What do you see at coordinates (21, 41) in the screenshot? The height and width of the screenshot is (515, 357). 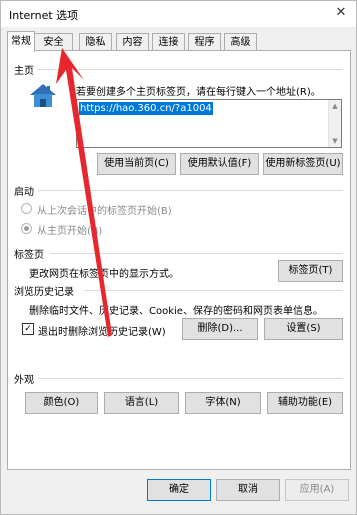 I see `tab-general: 常规` at bounding box center [21, 41].